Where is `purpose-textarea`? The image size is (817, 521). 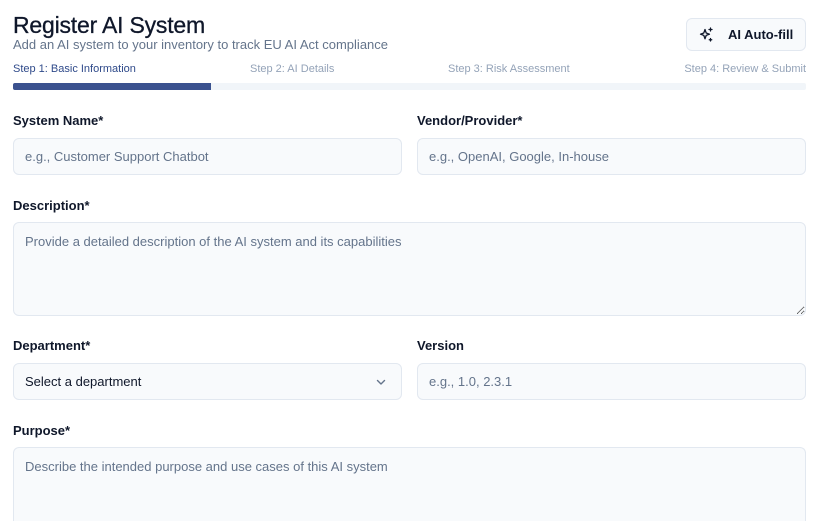 purpose-textarea is located at coordinates (409, 484).